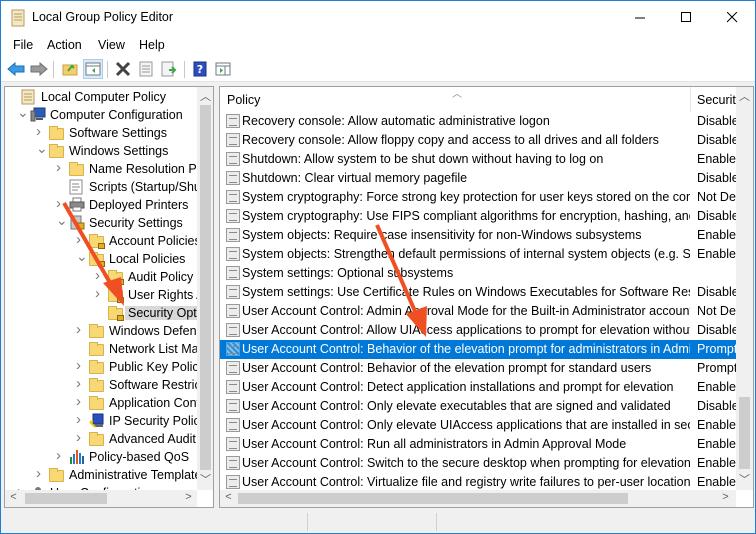 The image size is (756, 534). What do you see at coordinates (64, 45) in the screenshot?
I see `menu-action: Action` at bounding box center [64, 45].